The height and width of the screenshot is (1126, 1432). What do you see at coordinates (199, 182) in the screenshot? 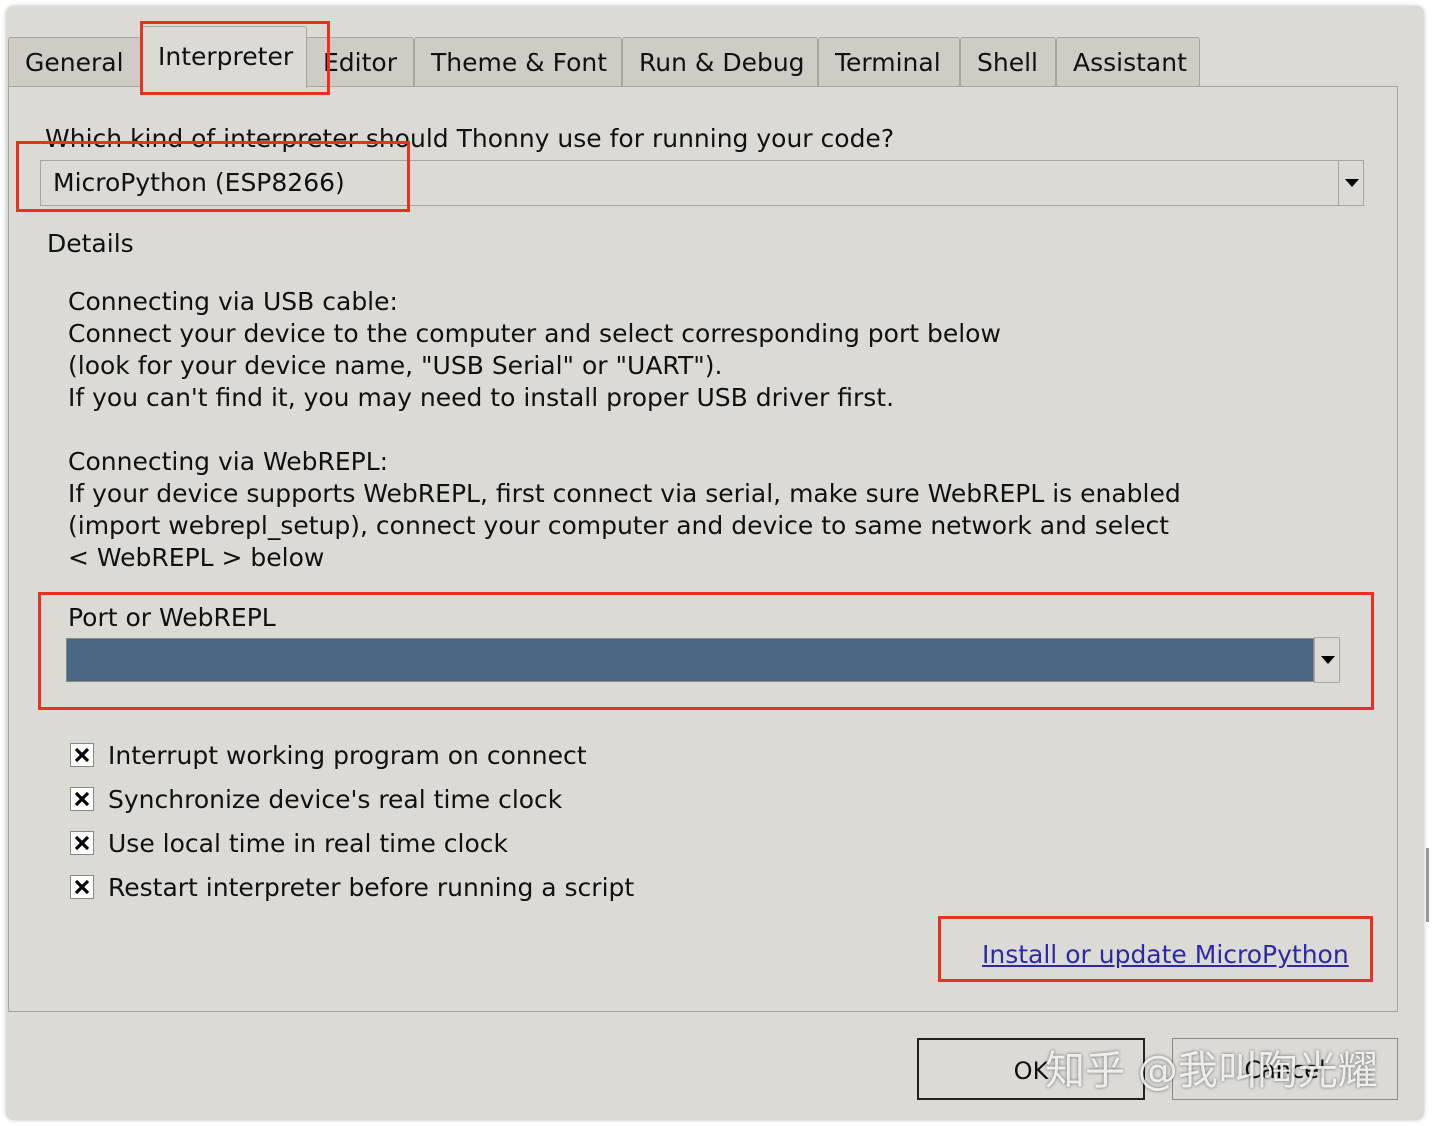
I see `interpreter-select-value: MicroPython (ESP8266)` at bounding box center [199, 182].